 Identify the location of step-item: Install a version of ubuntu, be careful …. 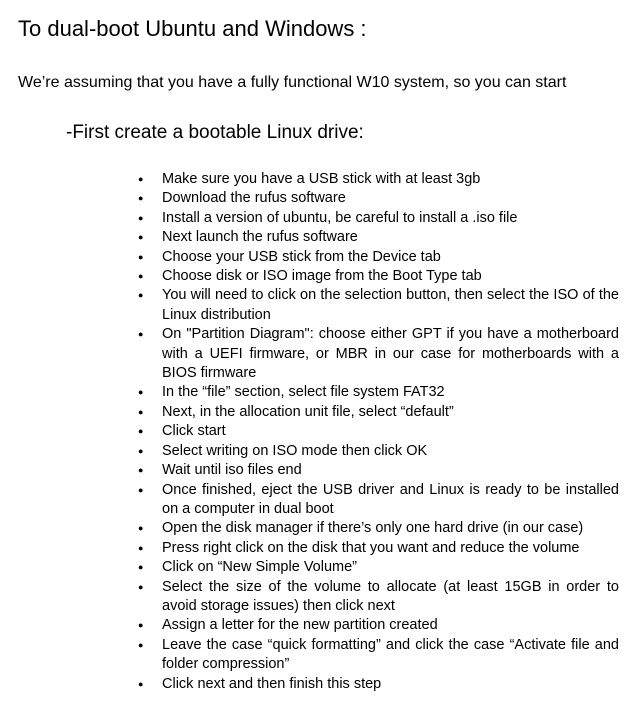
(378, 219).